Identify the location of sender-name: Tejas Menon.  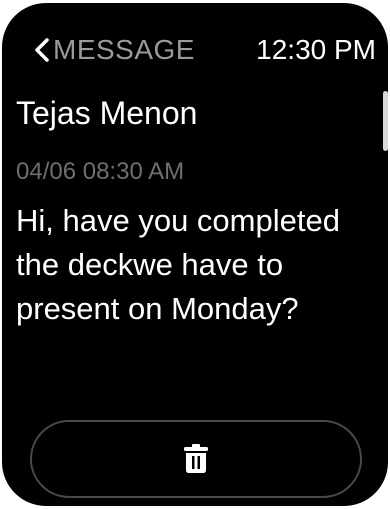
(107, 113).